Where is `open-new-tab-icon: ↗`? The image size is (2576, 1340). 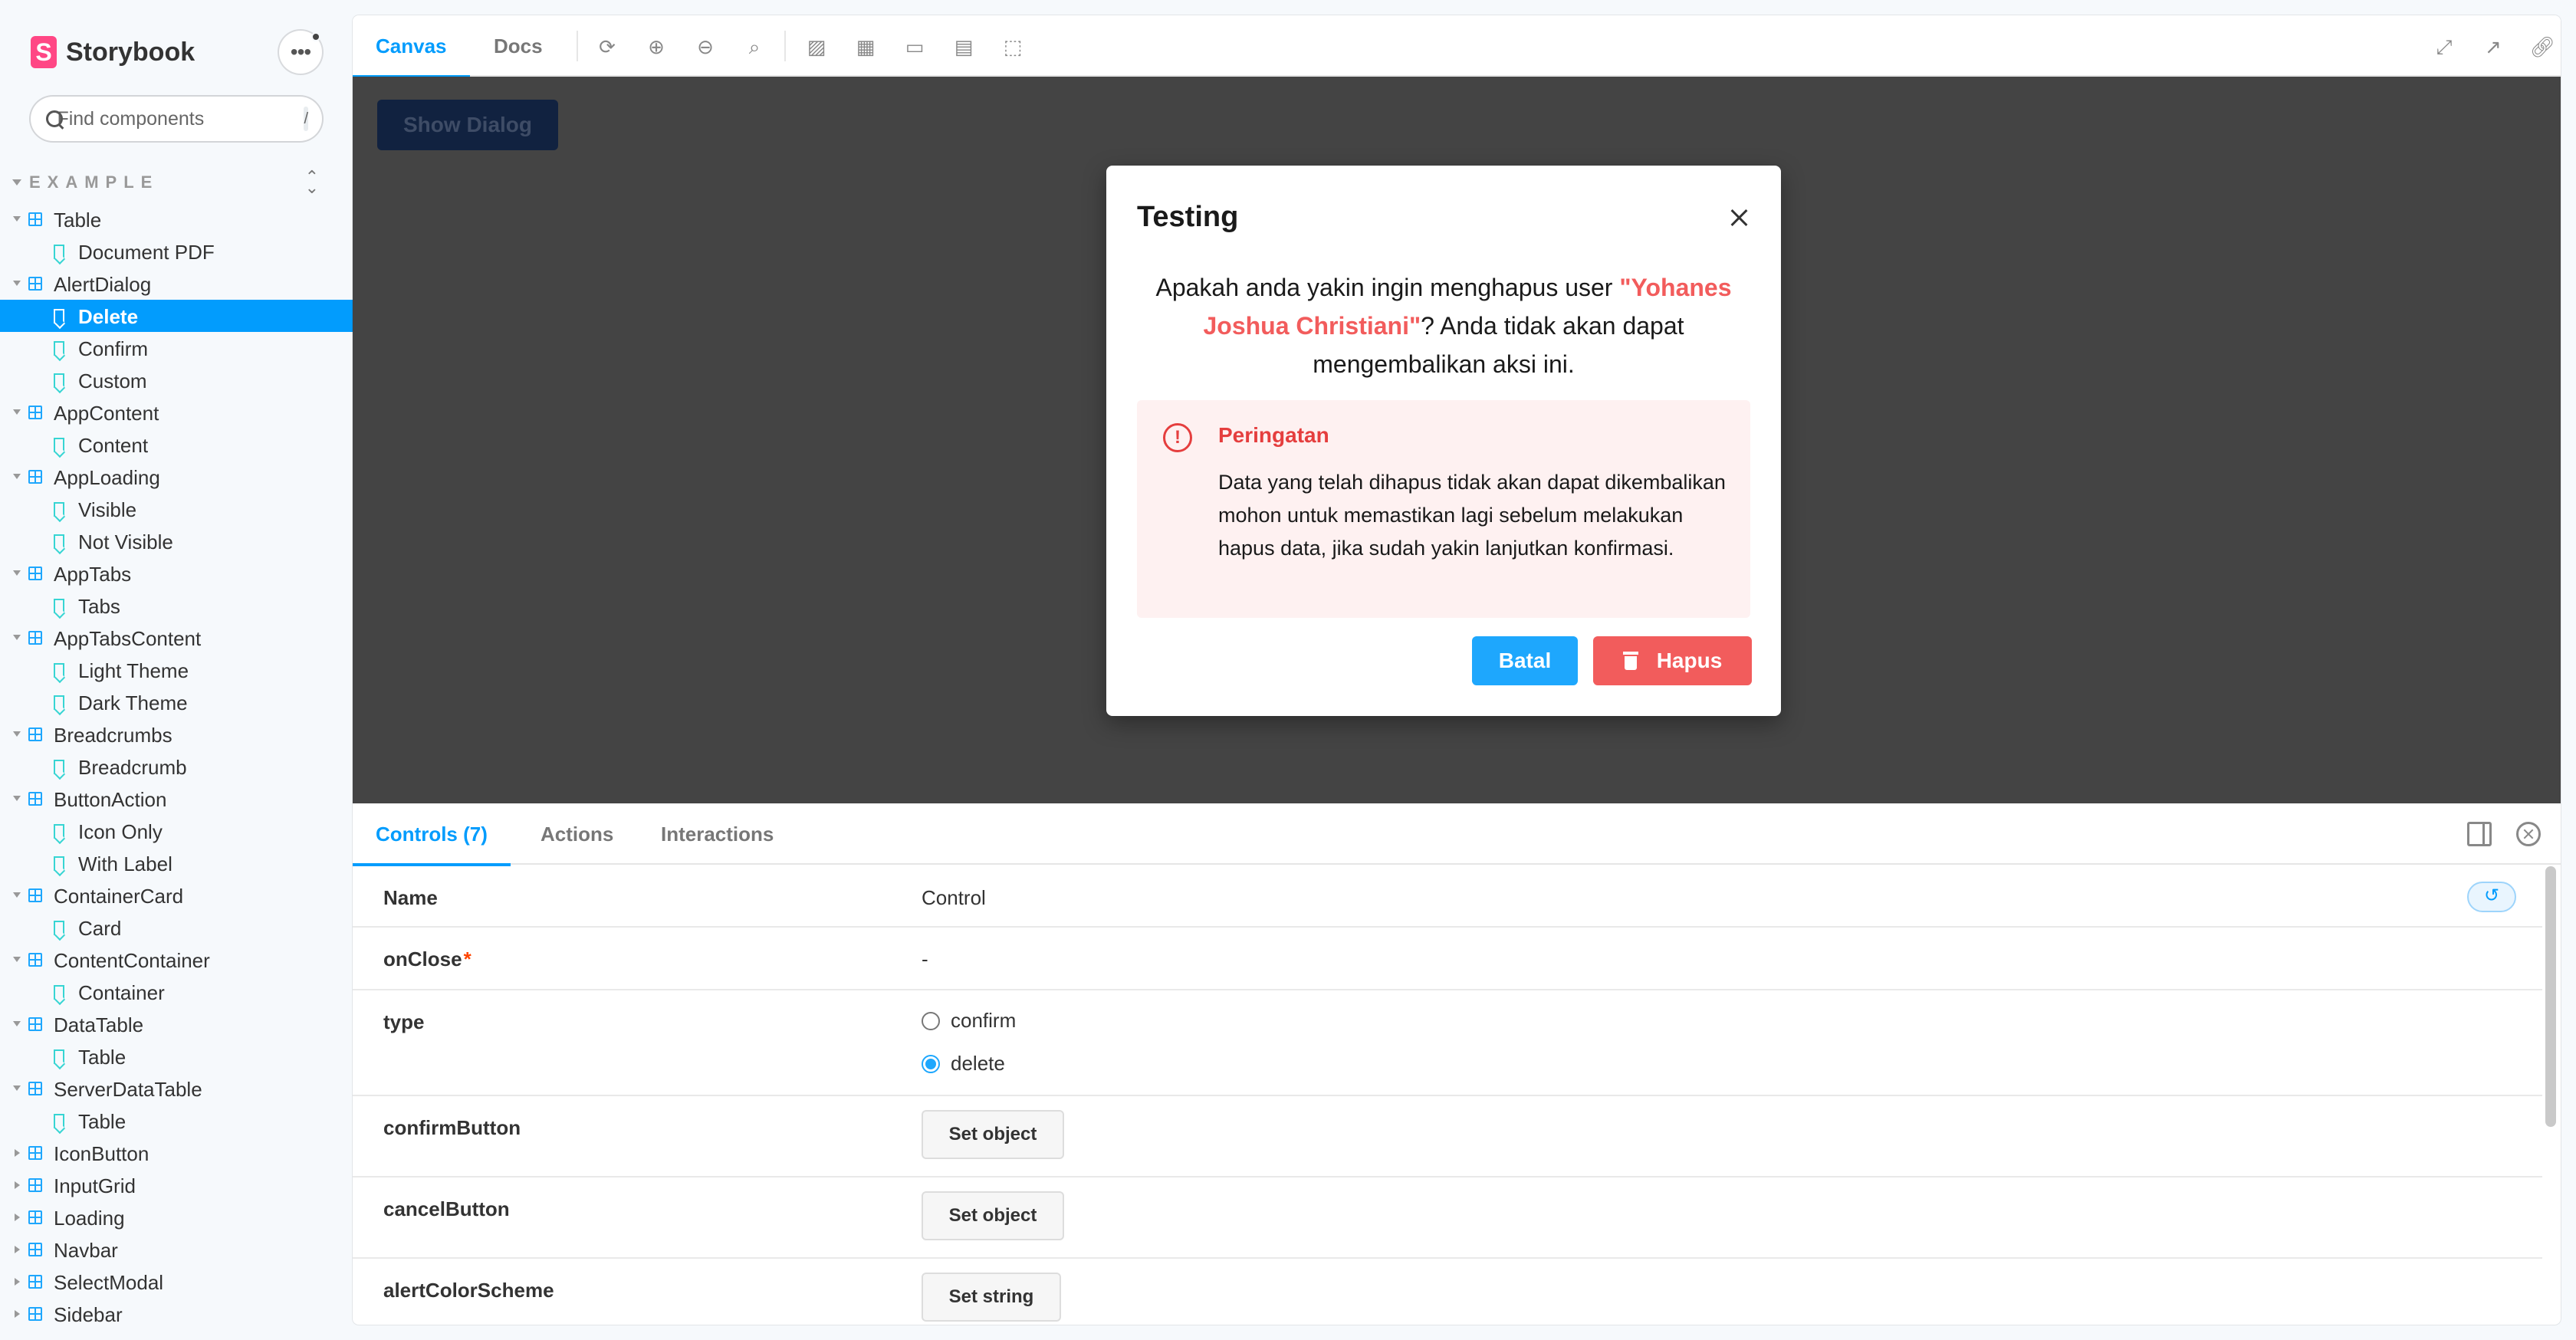
open-new-tab-icon: ↗ is located at coordinates (2493, 47).